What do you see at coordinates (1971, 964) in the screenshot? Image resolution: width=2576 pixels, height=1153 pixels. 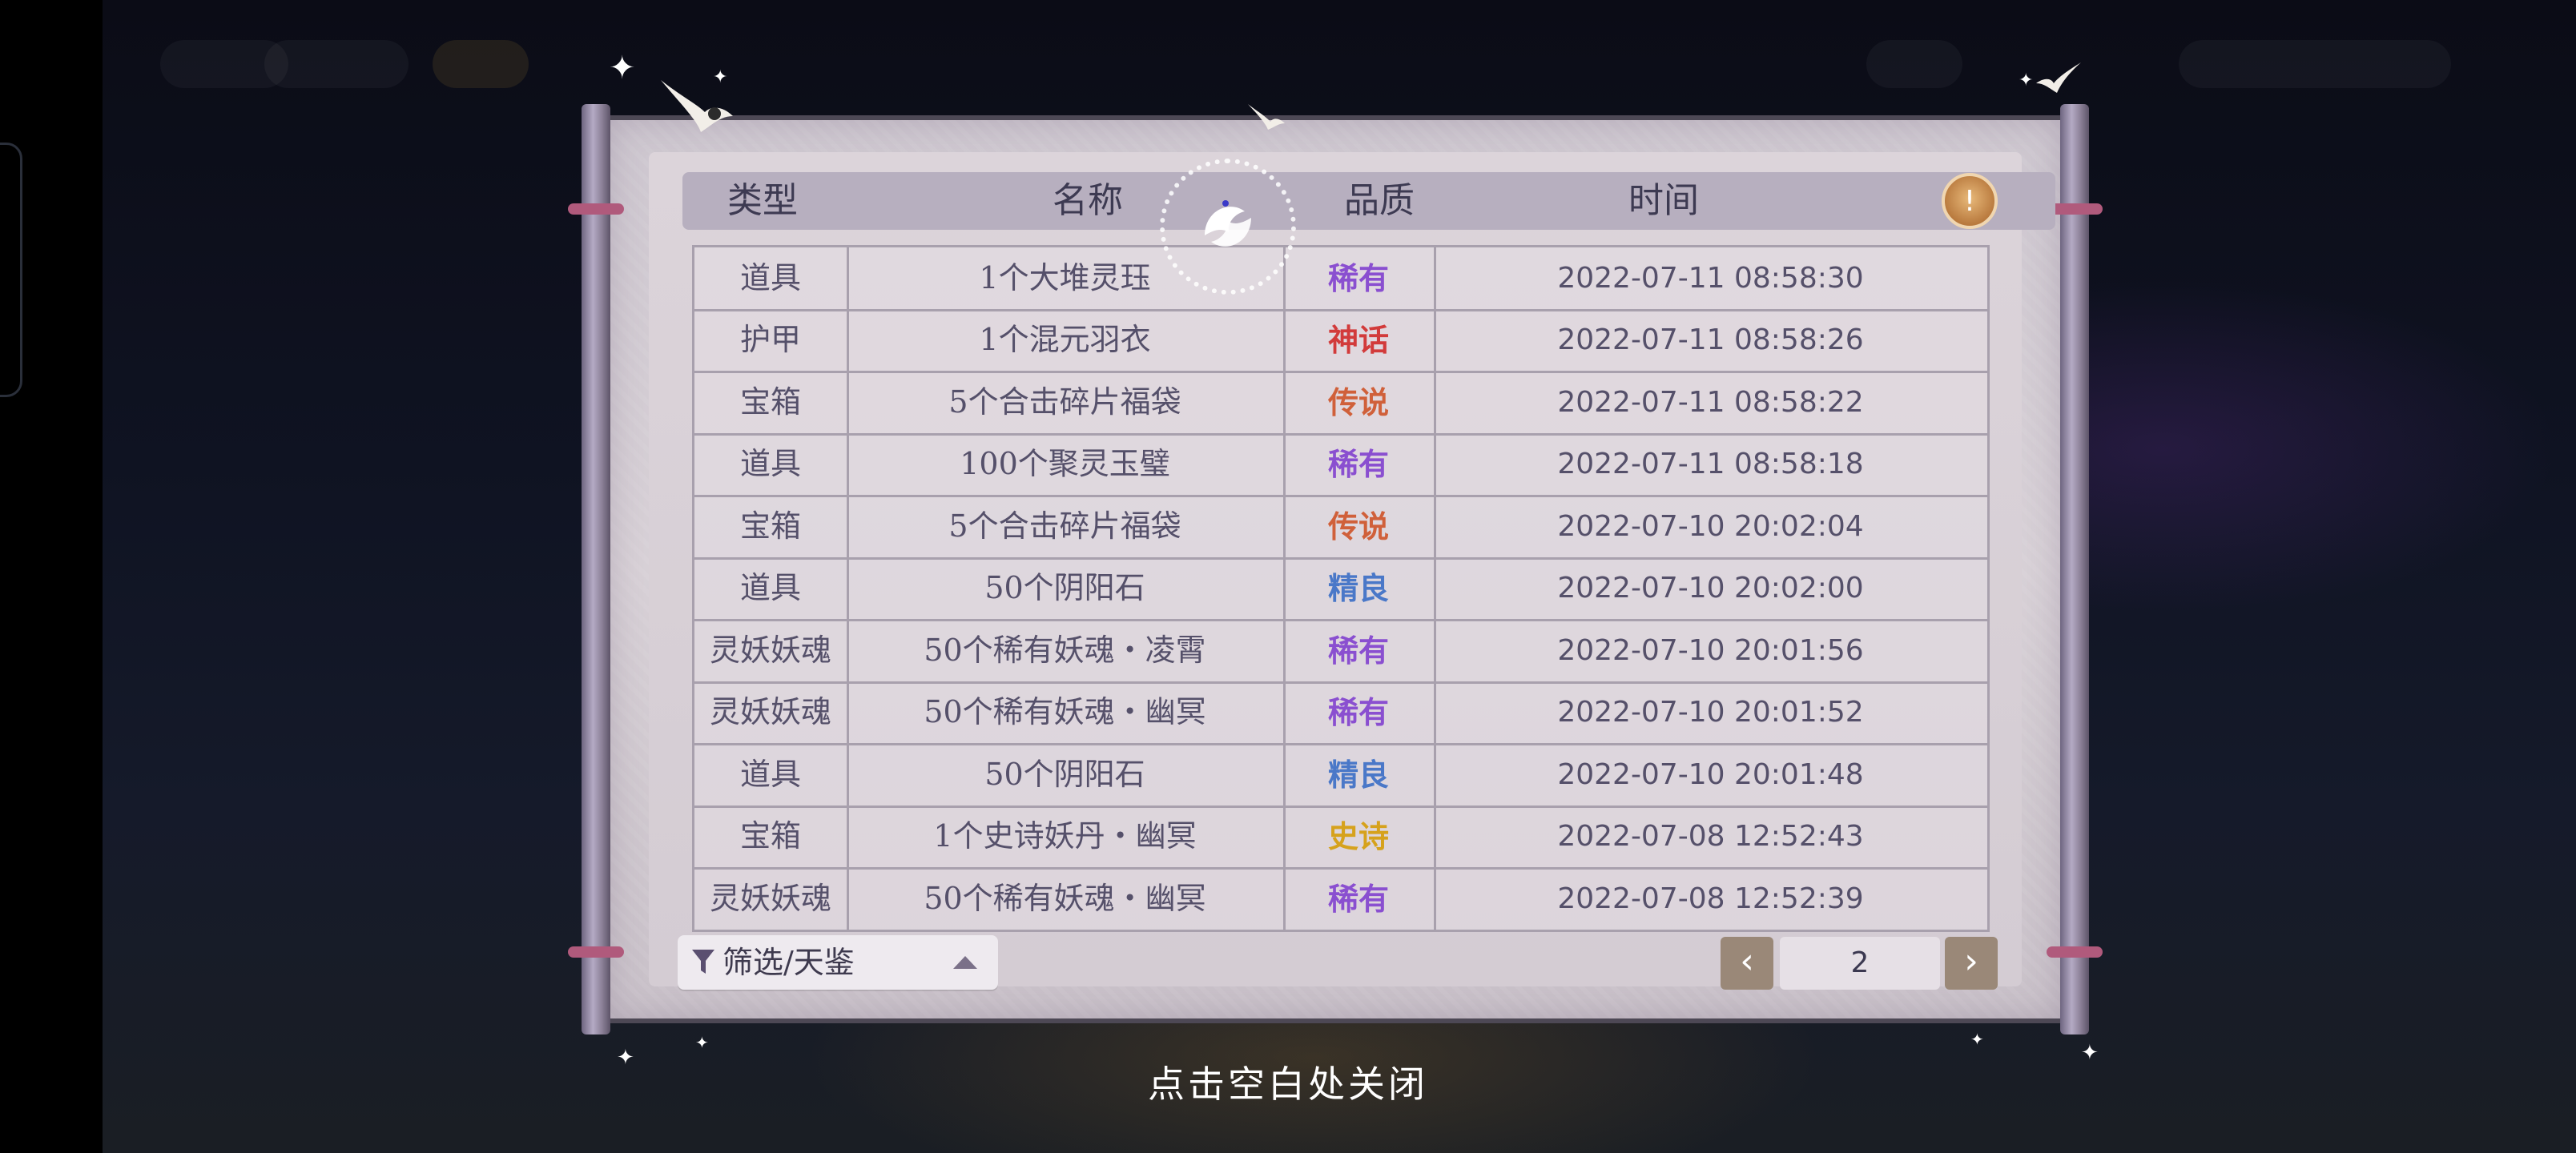 I see `next-page-button: ›` at bounding box center [1971, 964].